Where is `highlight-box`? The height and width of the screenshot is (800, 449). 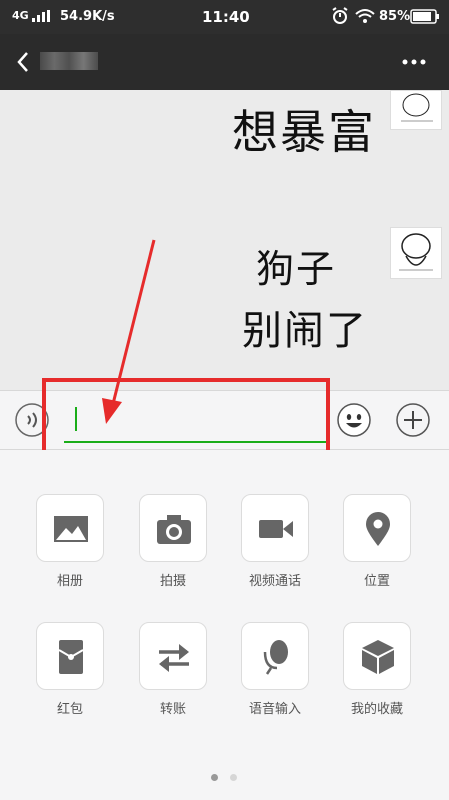 highlight-box is located at coordinates (186, 418).